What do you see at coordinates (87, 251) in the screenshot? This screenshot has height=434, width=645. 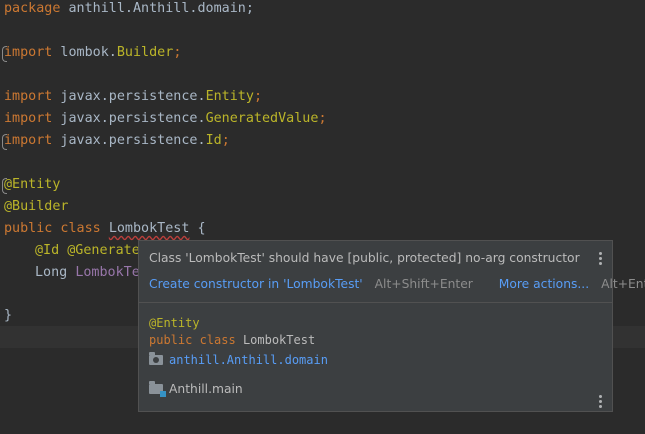 I see `code-line-id-field-annotation: @Id @Generate` at bounding box center [87, 251].